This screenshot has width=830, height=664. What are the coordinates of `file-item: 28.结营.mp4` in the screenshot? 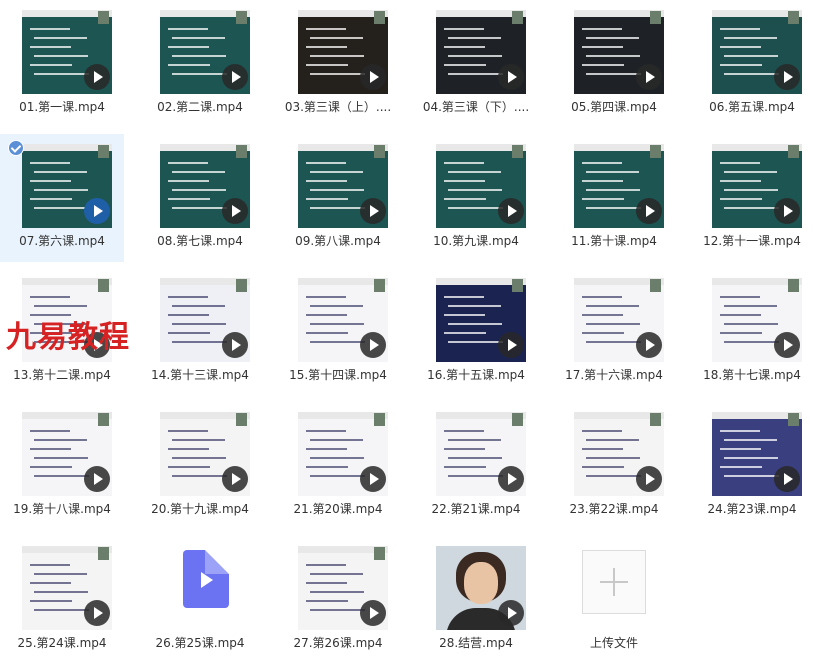 It's located at (476, 600).